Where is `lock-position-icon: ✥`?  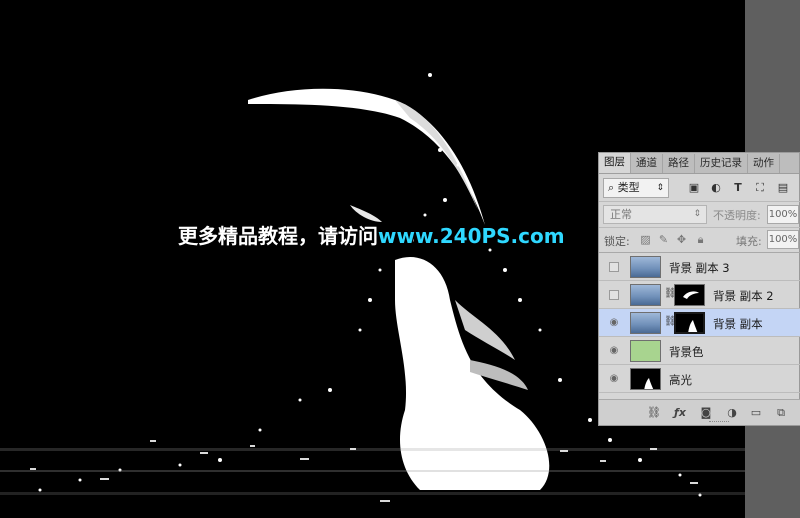 lock-position-icon: ✥ is located at coordinates (681, 239).